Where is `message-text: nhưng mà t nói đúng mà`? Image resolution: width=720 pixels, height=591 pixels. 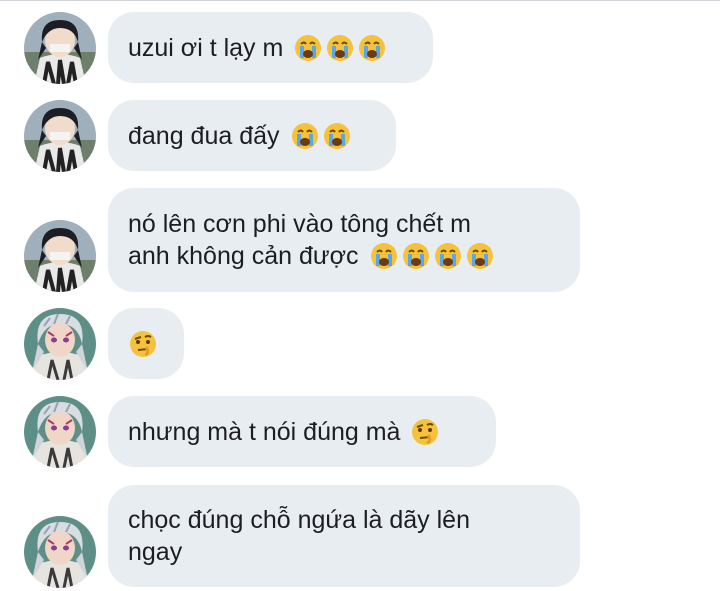 message-text: nhưng mà t nói đúng mà is located at coordinates (264, 431).